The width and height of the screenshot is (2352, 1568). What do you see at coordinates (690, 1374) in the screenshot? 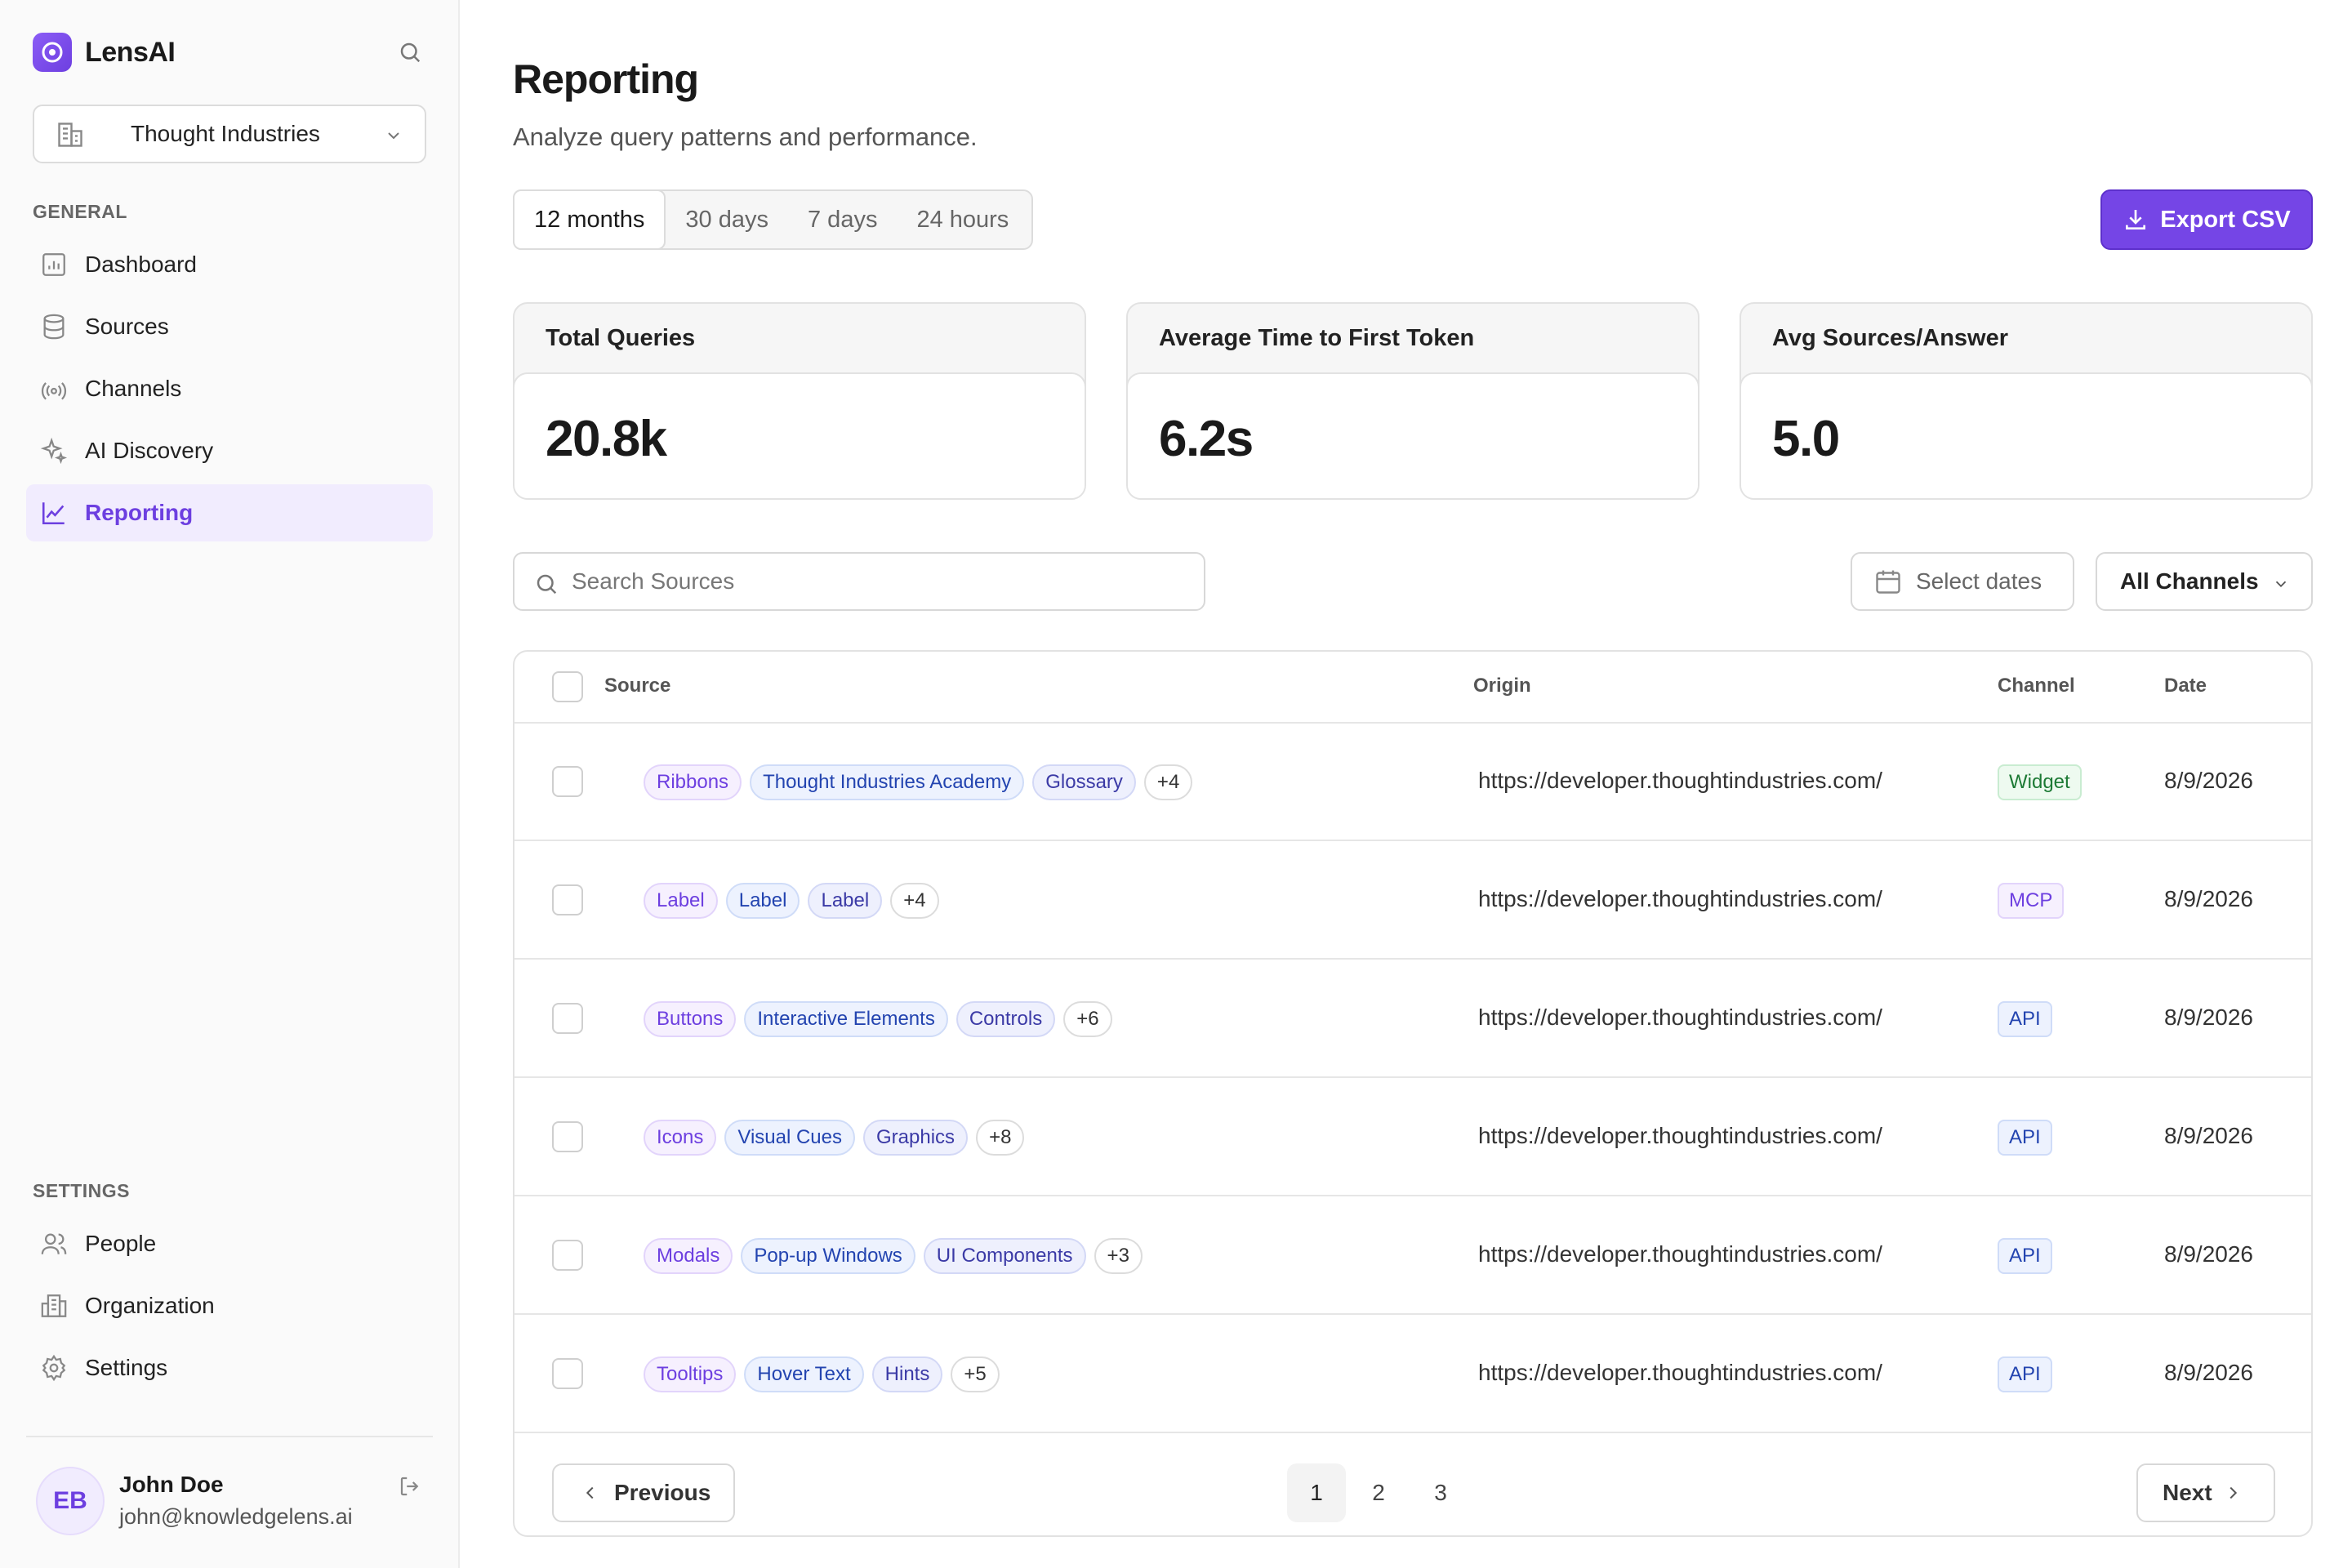
I see `source-tag: Tooltips` at bounding box center [690, 1374].